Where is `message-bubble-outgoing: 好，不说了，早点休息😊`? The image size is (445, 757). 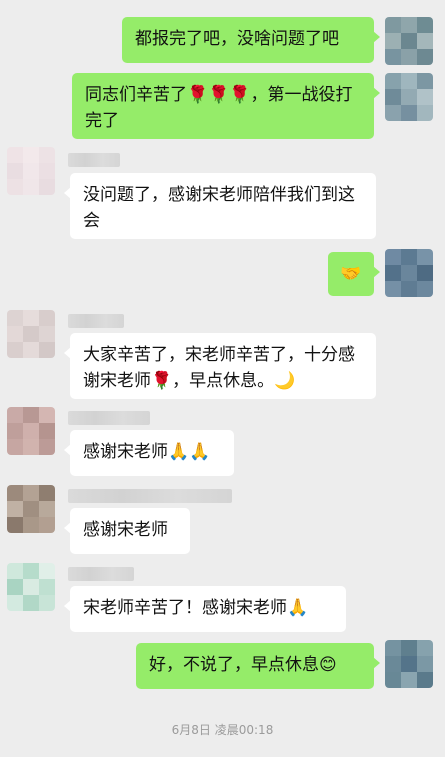 message-bubble-outgoing: 好，不说了，早点休息😊 is located at coordinates (258, 666).